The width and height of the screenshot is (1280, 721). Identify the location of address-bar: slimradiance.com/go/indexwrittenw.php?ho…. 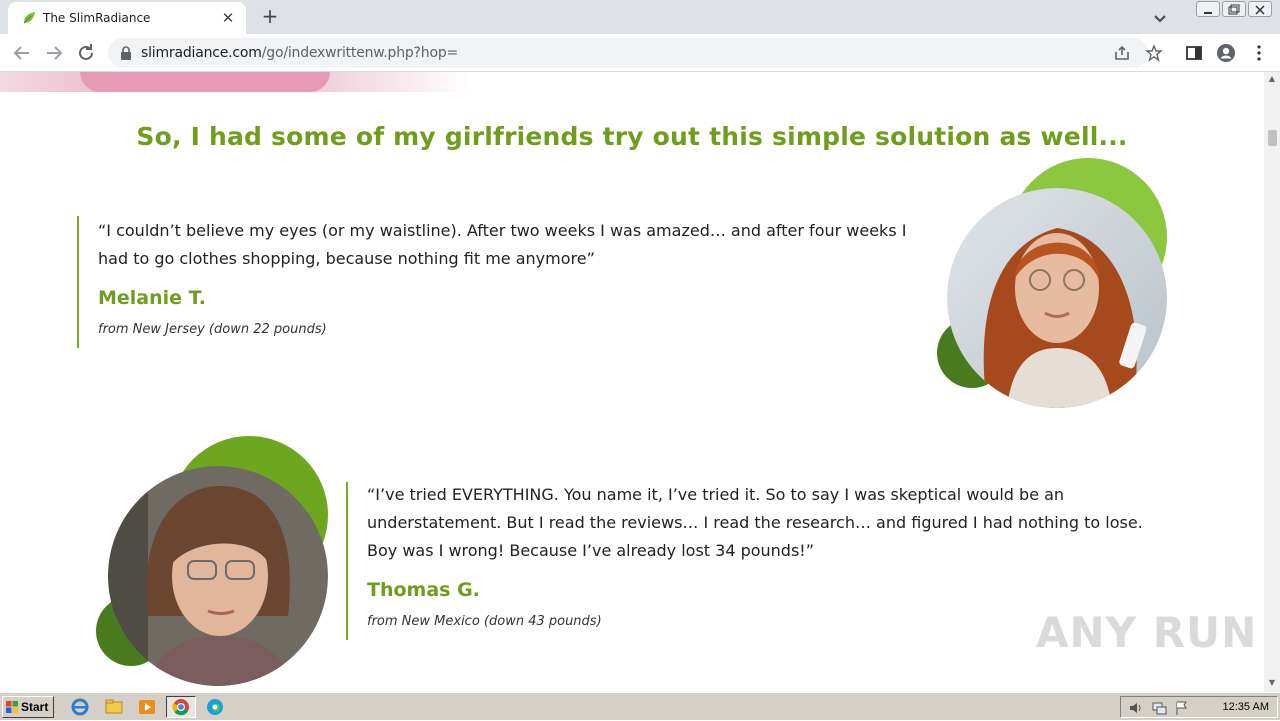
(635, 53).